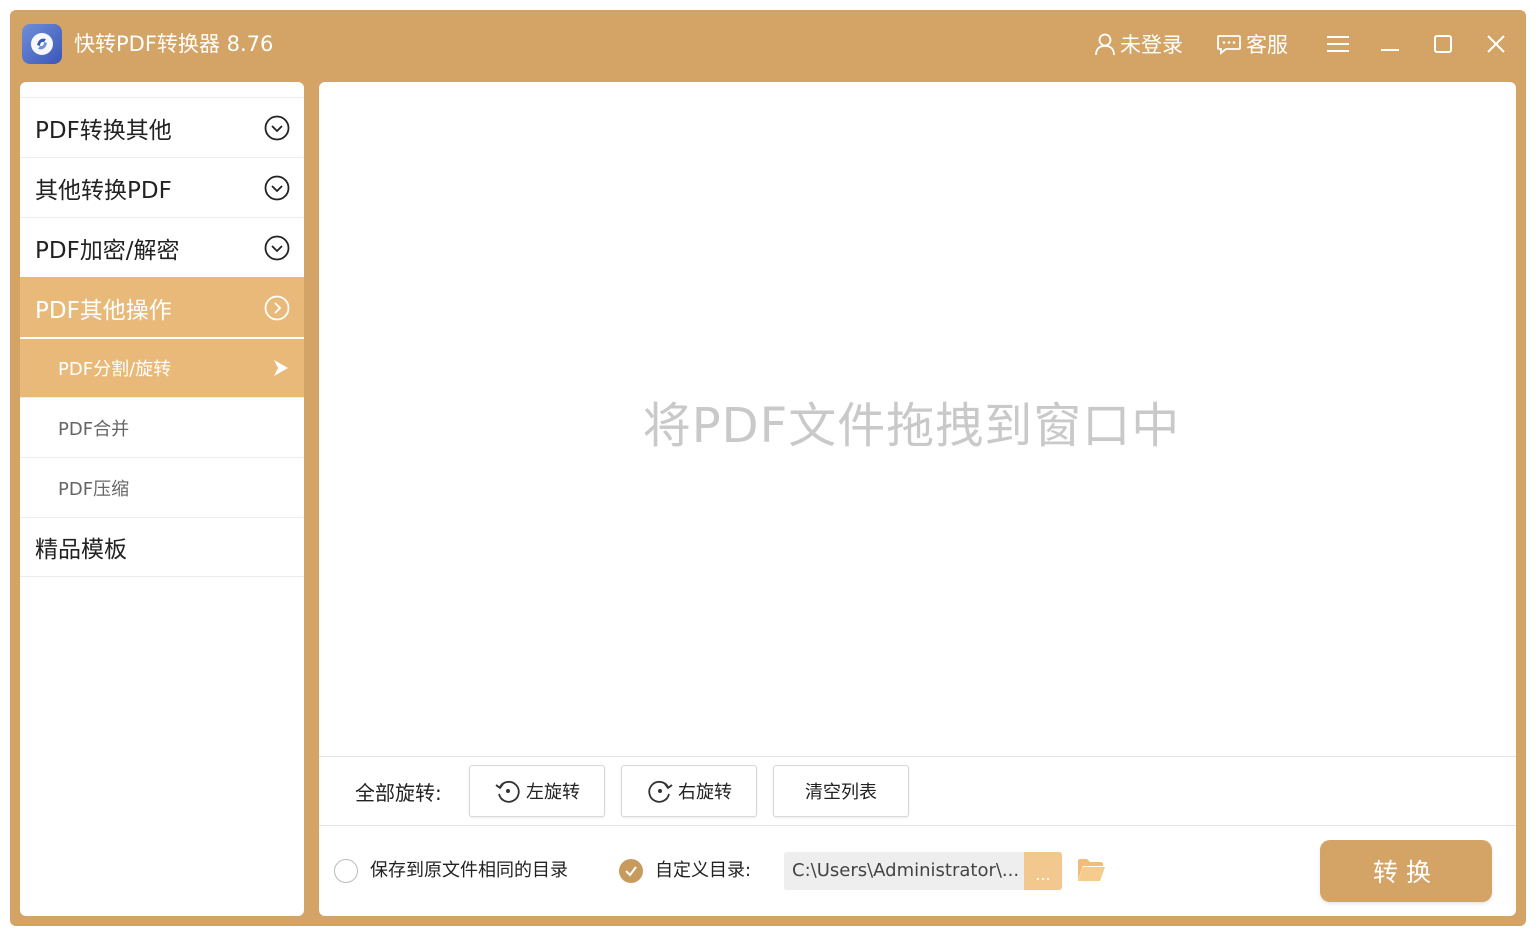 The height and width of the screenshot is (936, 1536). What do you see at coordinates (1267, 45) in the screenshot?
I see `customer-service-label: 客服` at bounding box center [1267, 45].